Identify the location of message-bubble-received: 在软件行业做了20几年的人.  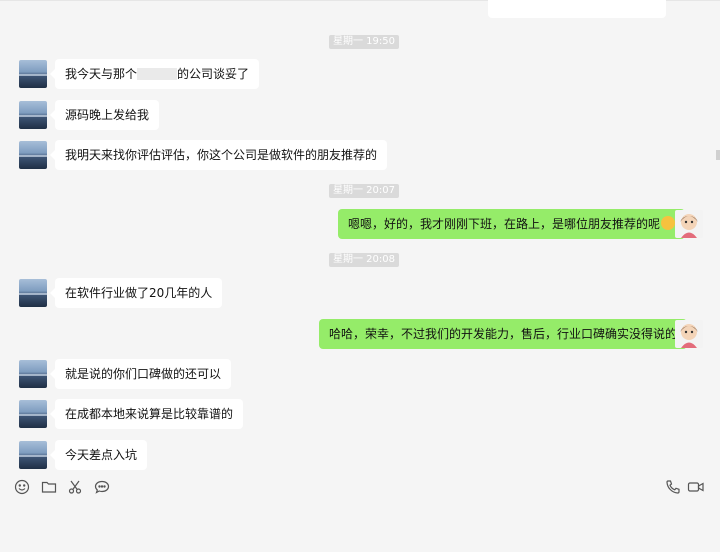
(136, 293).